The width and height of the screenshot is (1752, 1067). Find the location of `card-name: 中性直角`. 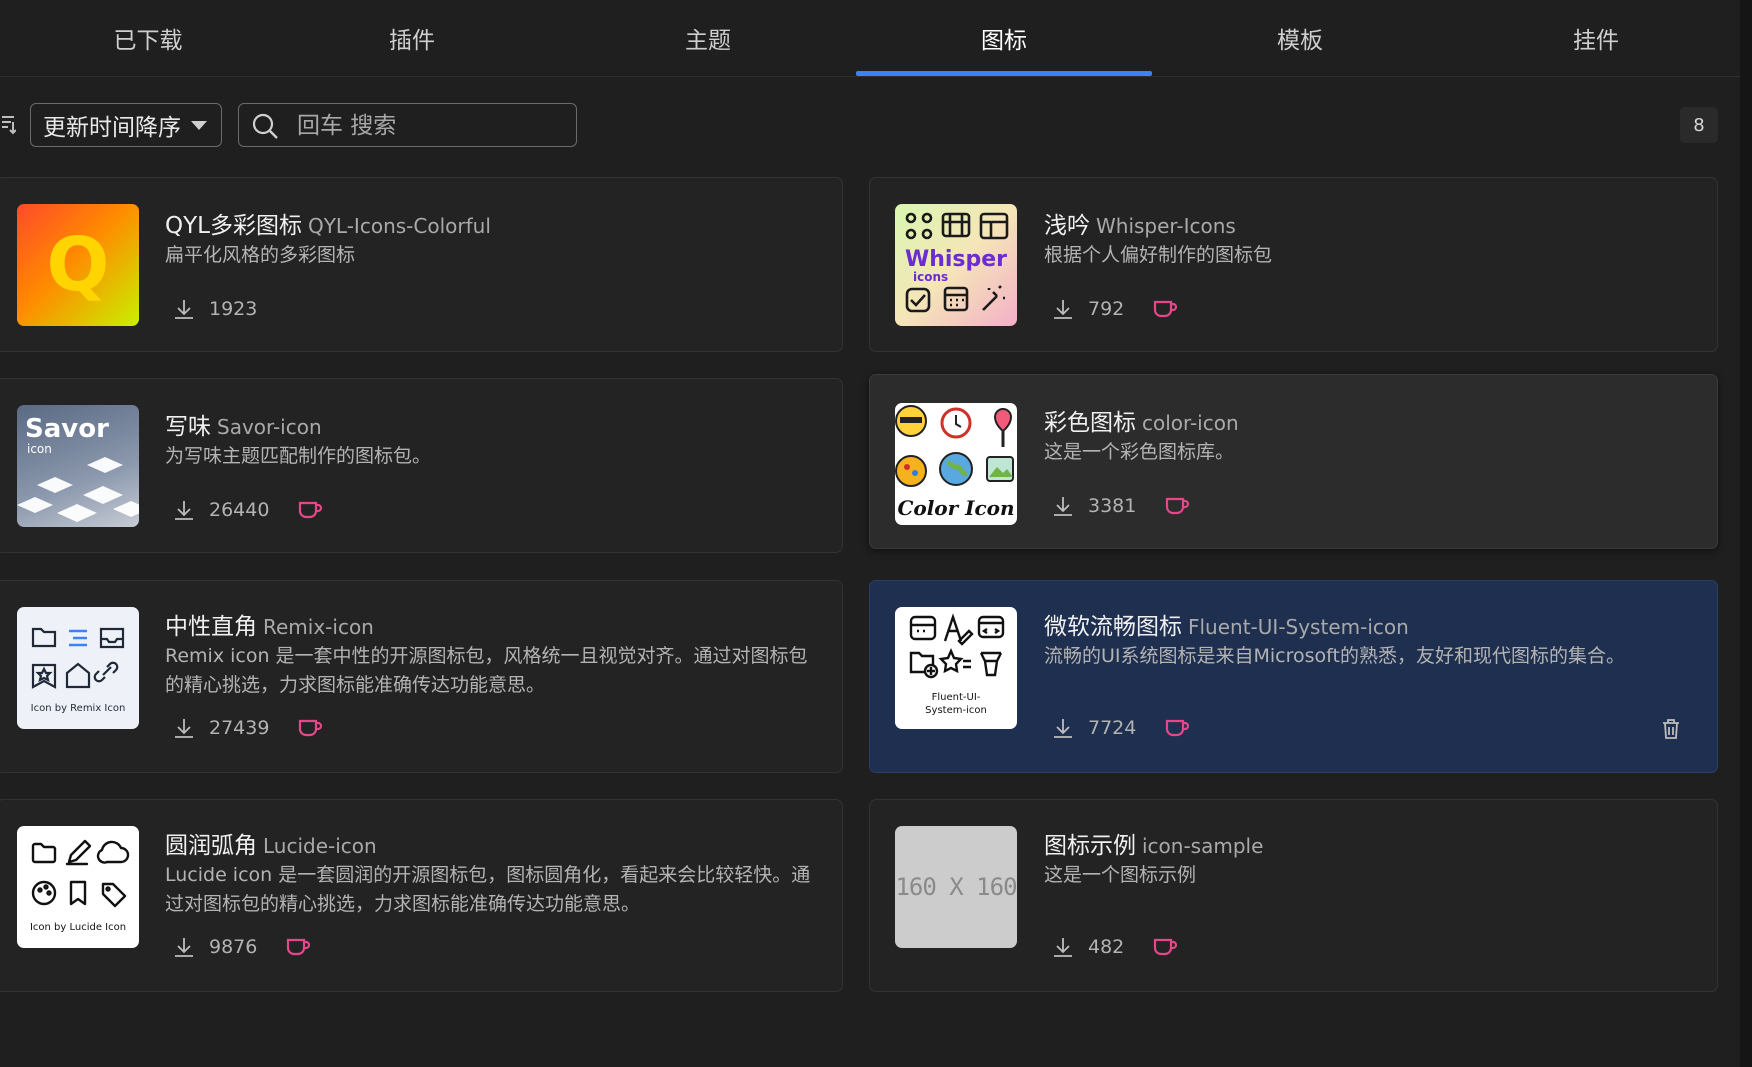

card-name: 中性直角 is located at coordinates (211, 627).